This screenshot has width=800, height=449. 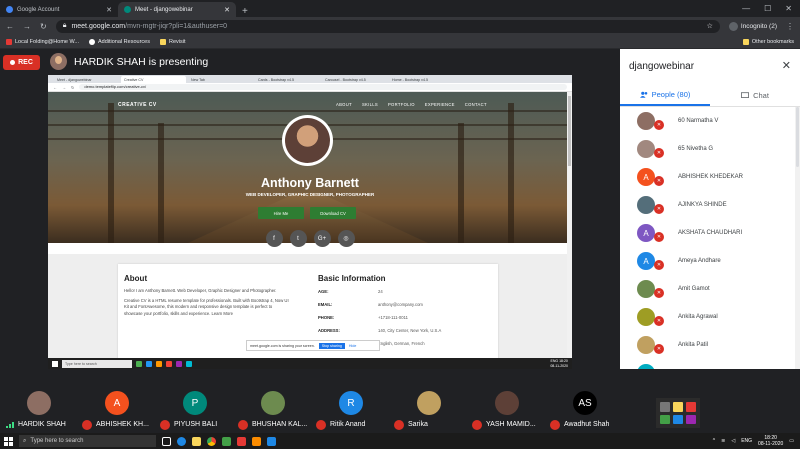 What do you see at coordinates (323, 87) in the screenshot?
I see `shared-url: demo.templateflip.com/creative-cv/` at bounding box center [323, 87].